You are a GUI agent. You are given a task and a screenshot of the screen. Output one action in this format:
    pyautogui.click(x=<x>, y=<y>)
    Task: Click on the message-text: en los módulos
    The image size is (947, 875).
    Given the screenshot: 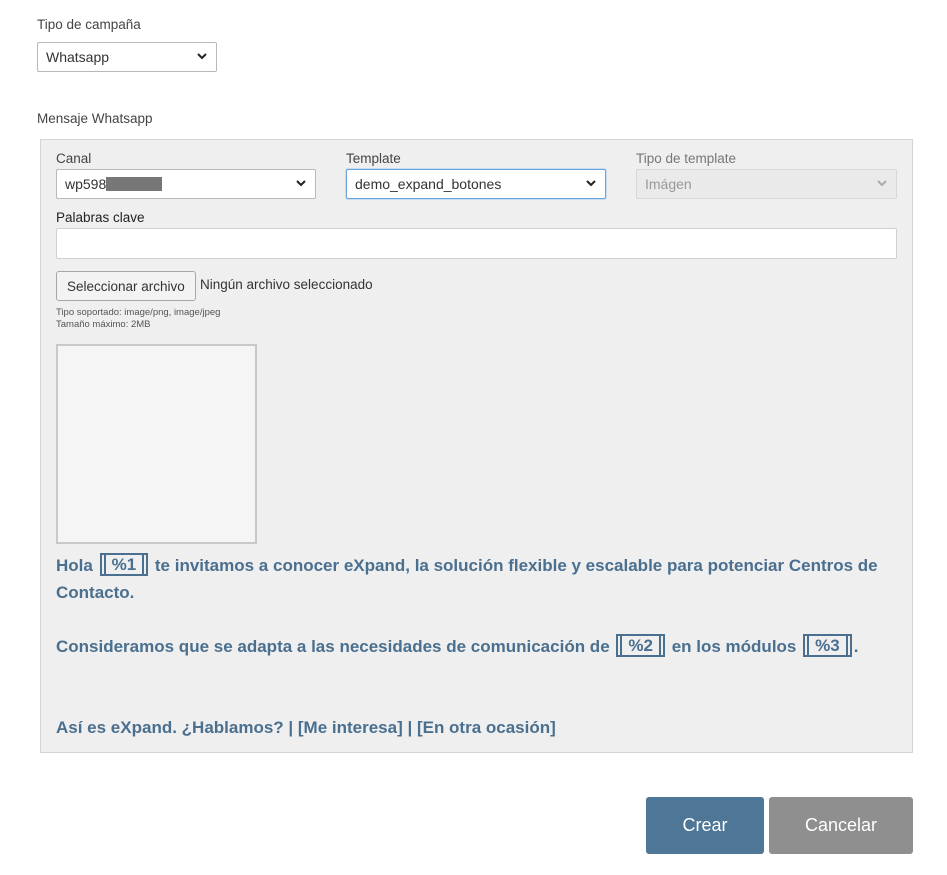 What is the action you would take?
    pyautogui.click(x=734, y=646)
    